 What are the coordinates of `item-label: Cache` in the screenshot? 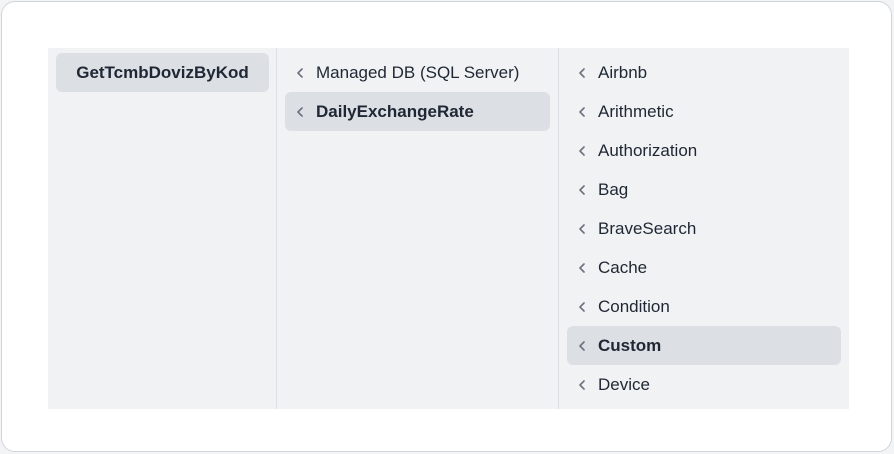 It's located at (623, 267).